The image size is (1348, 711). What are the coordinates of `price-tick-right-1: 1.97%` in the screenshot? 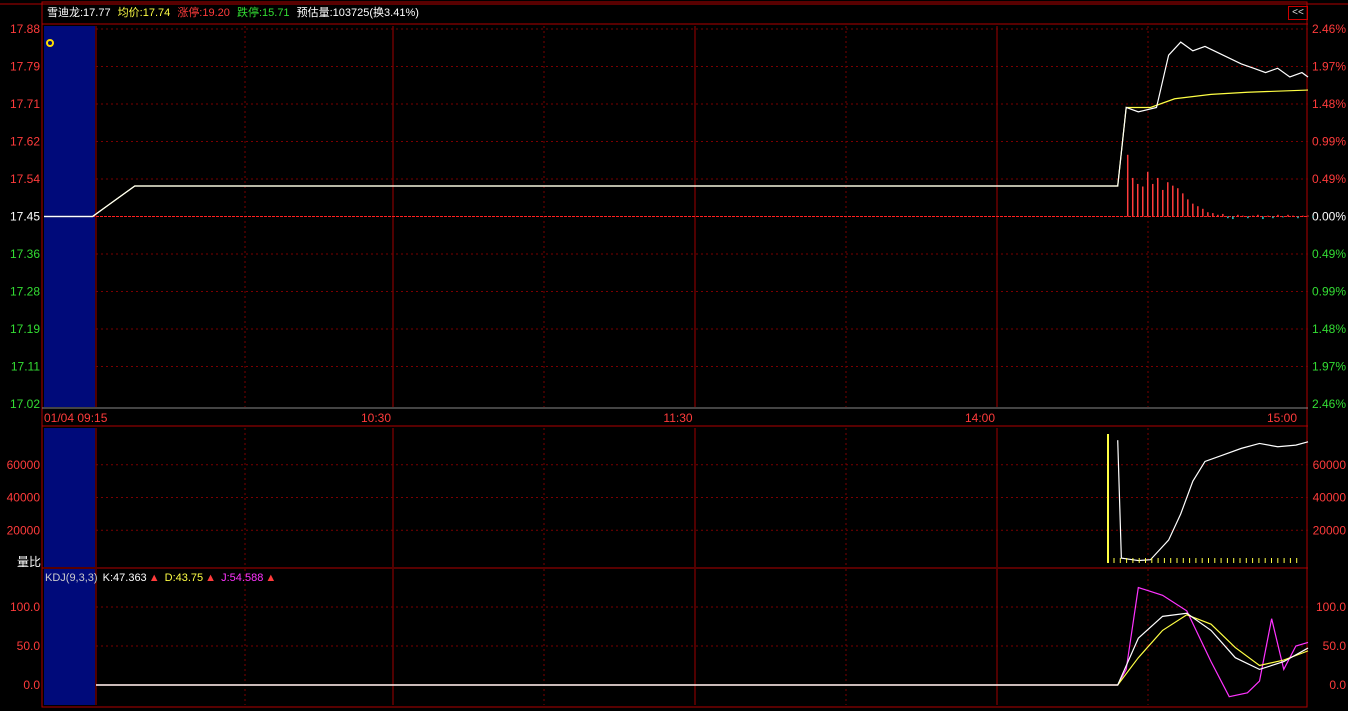 It's located at (1329, 67).